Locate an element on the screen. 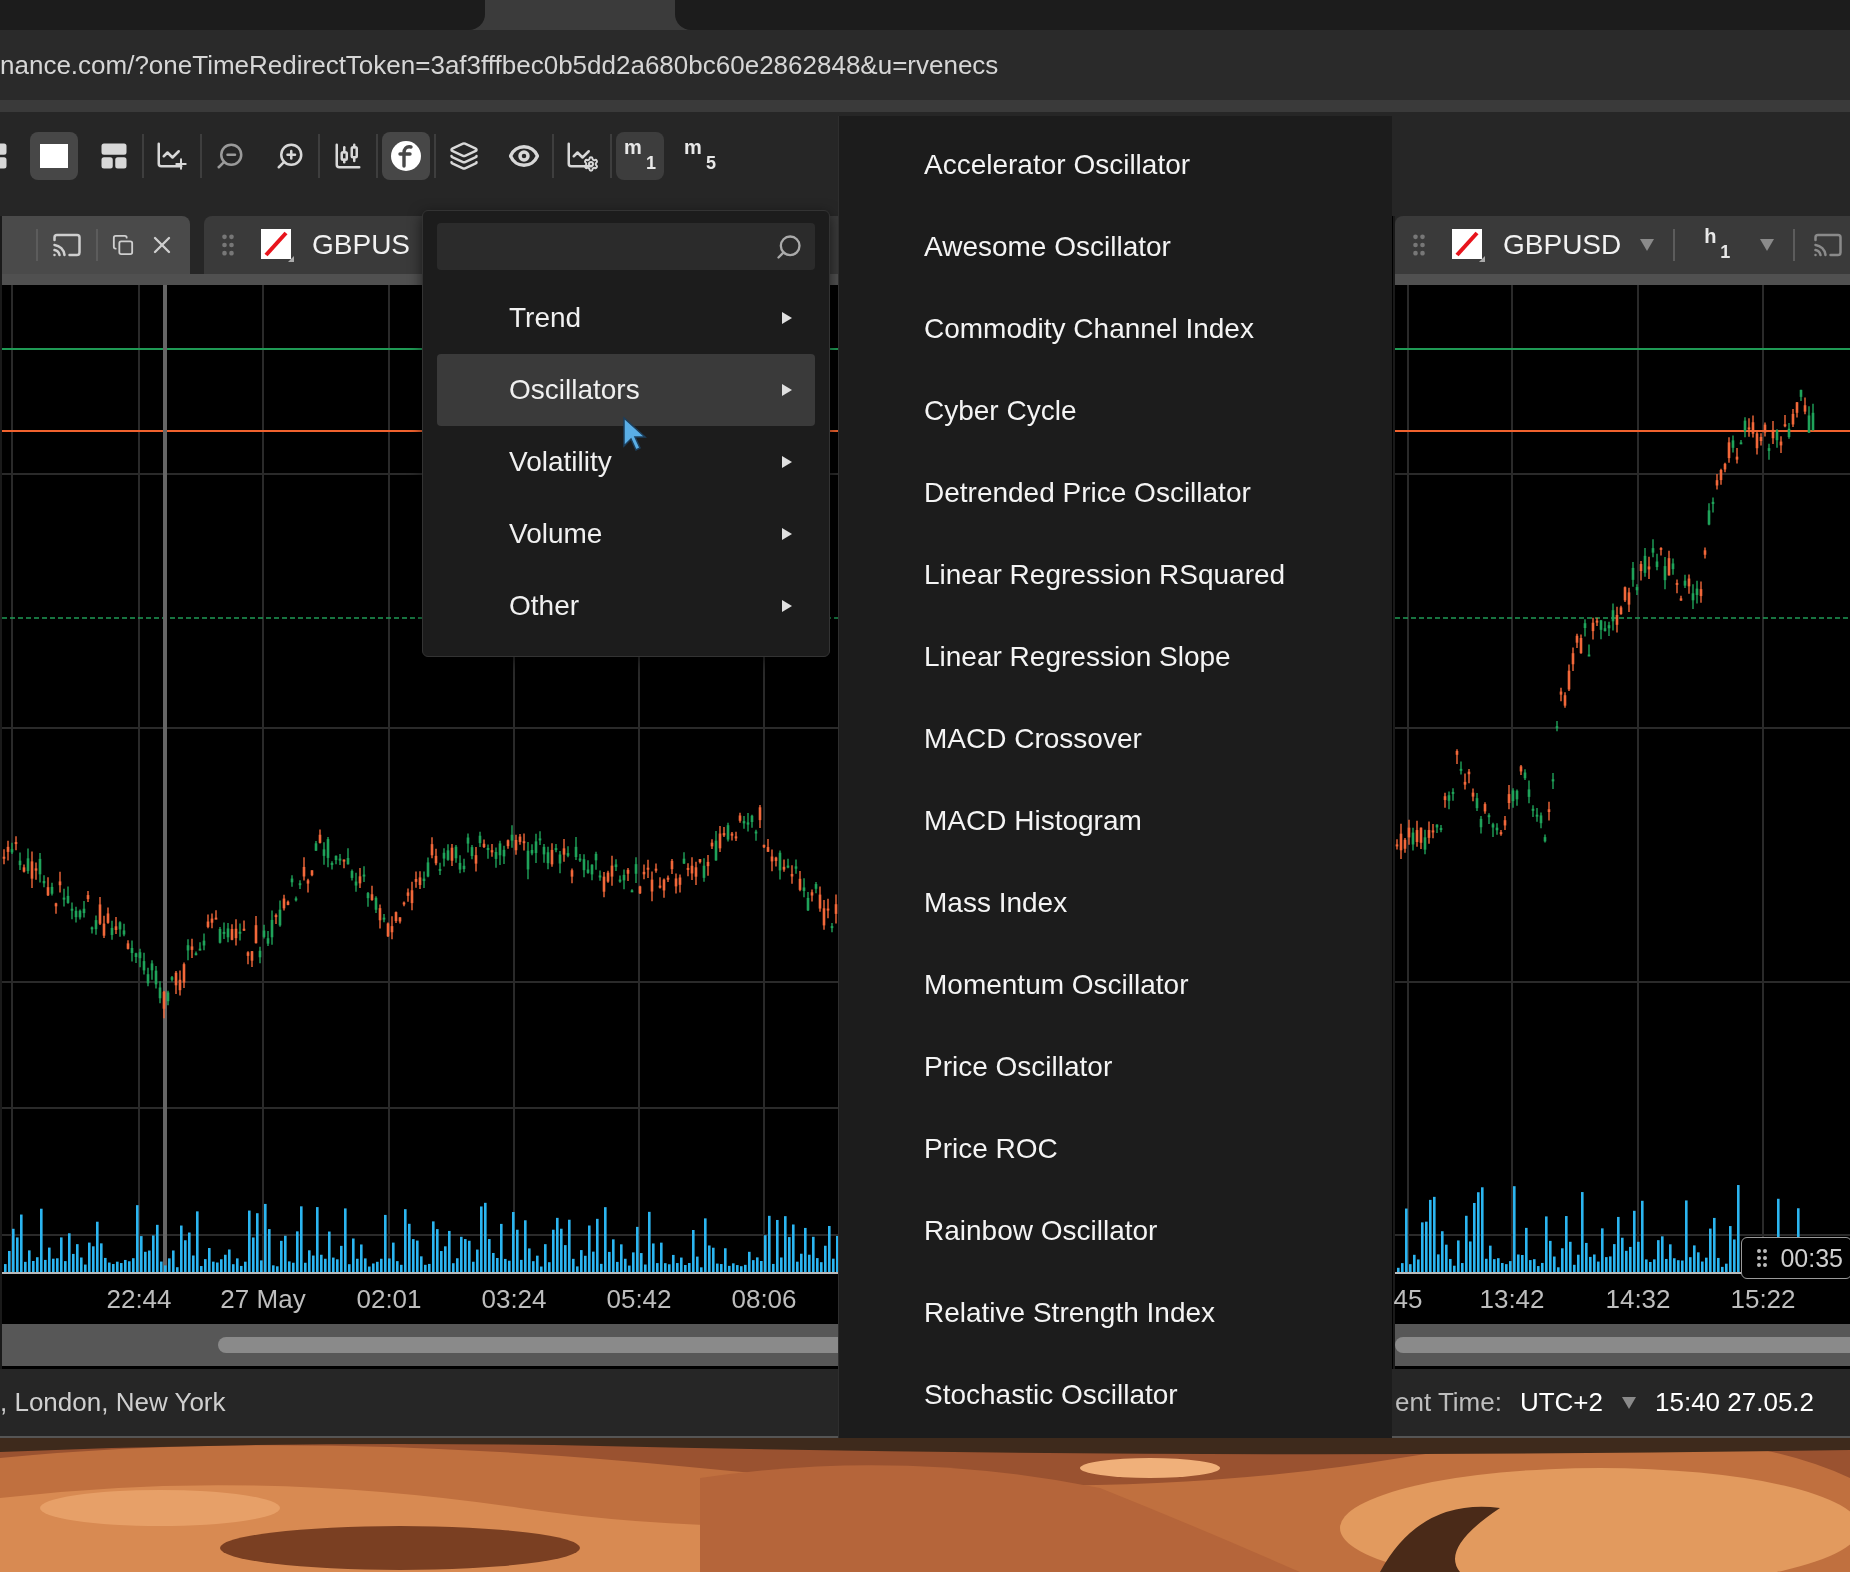  countdown-text: 00:35 is located at coordinates (1811, 1258).